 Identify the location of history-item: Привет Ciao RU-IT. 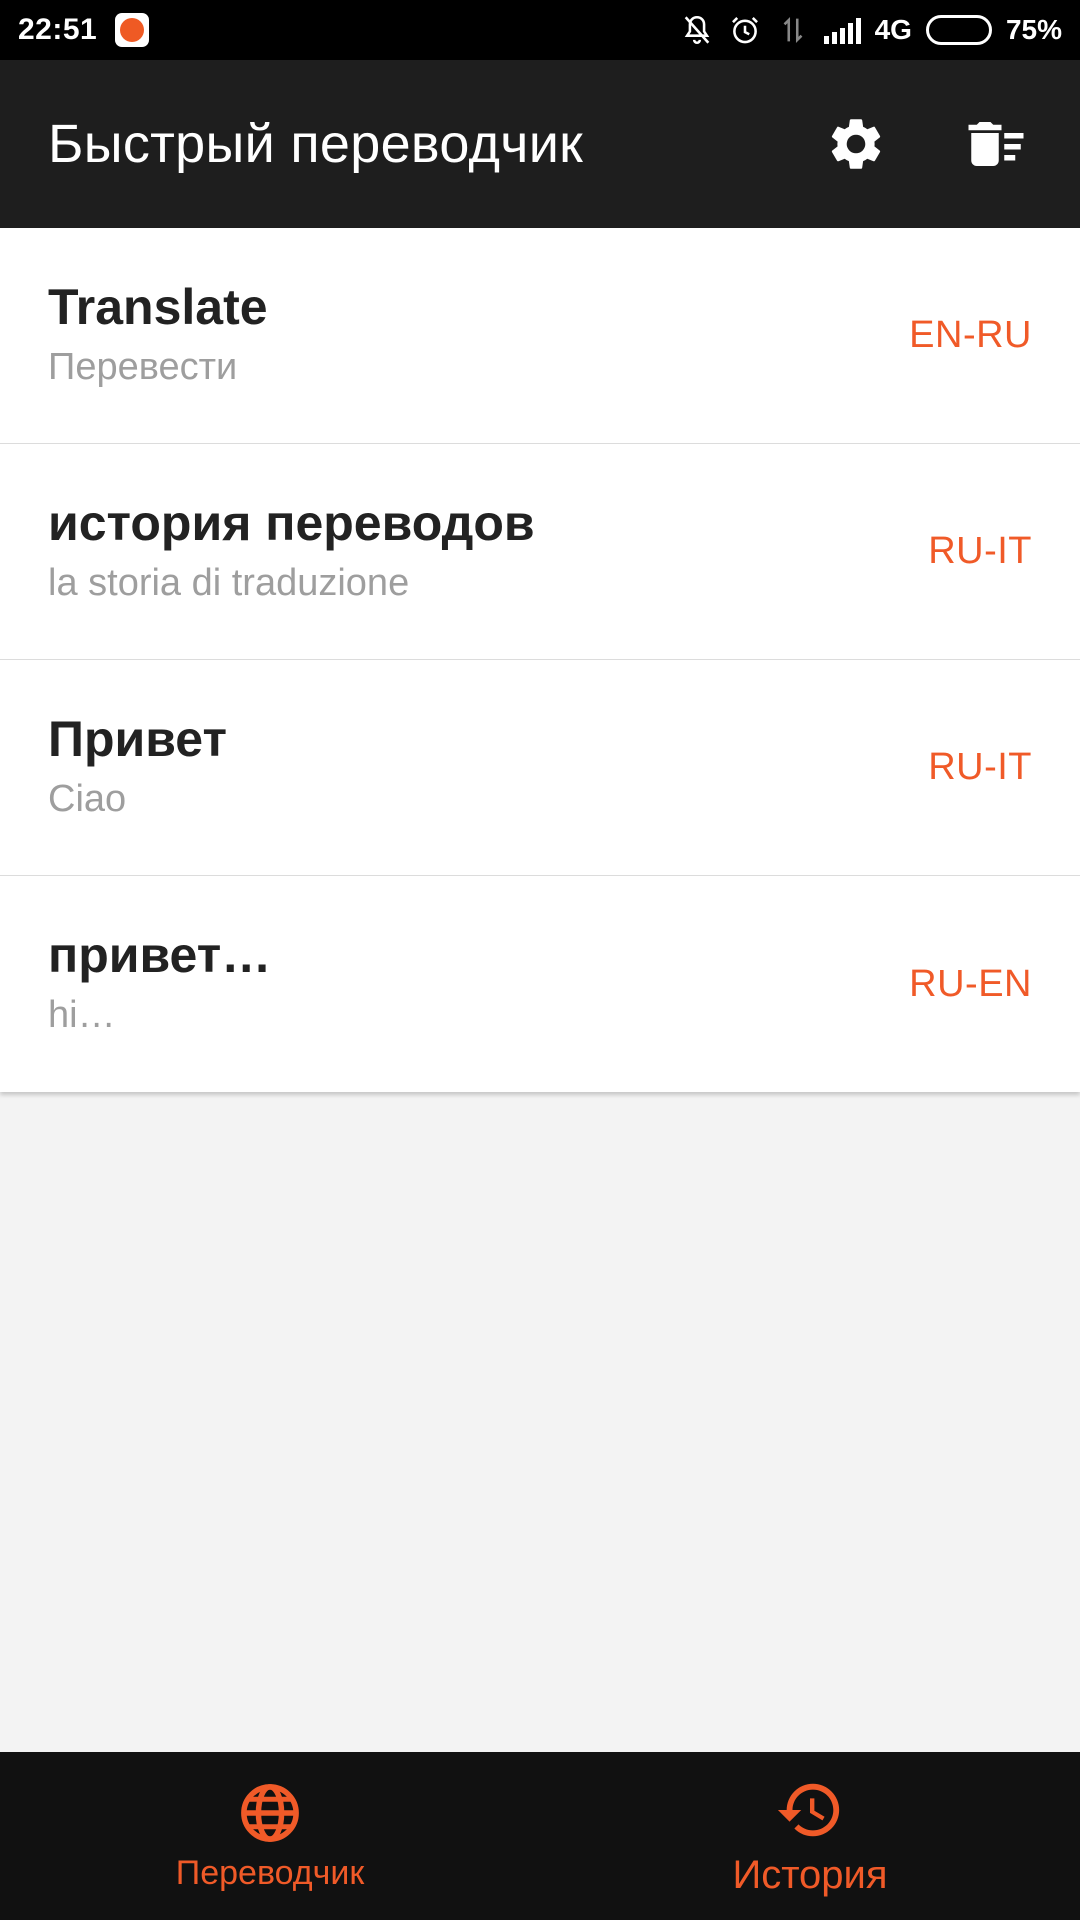
(540, 768).